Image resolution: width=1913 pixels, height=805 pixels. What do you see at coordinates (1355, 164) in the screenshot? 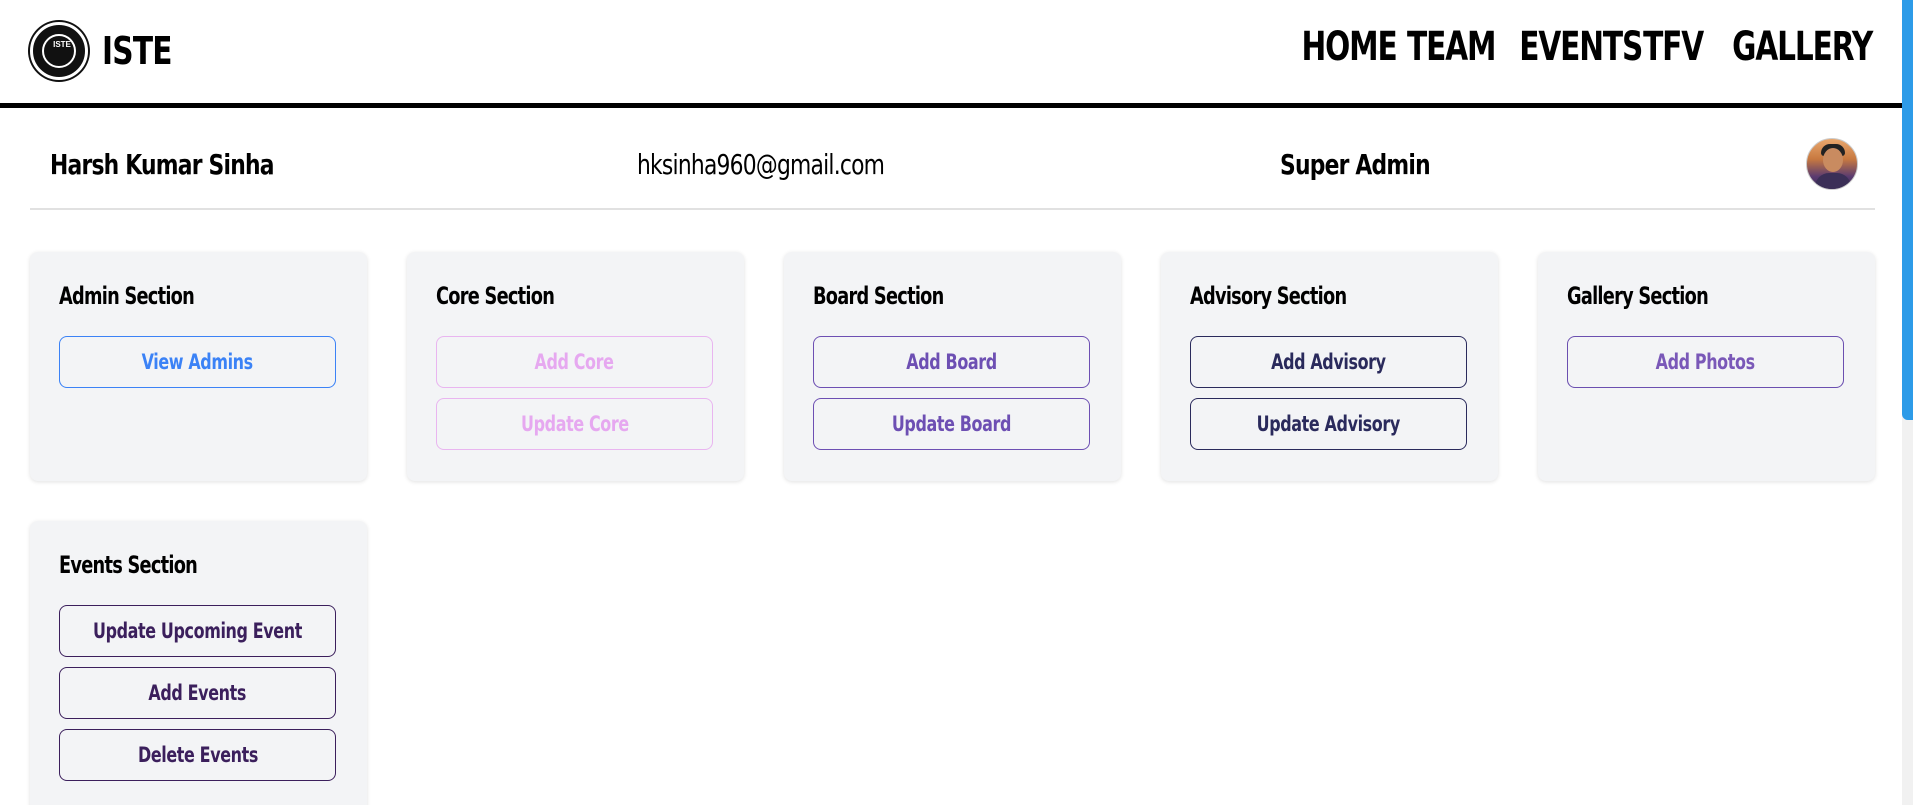
I see `profile-role: Super Admin` at bounding box center [1355, 164].